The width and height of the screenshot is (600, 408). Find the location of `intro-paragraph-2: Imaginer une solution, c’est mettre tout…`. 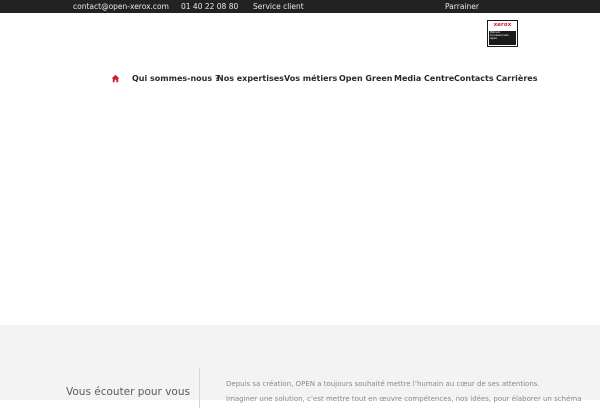

intro-paragraph-2: Imaginer une solution, c’est mettre tout… is located at coordinates (404, 399).